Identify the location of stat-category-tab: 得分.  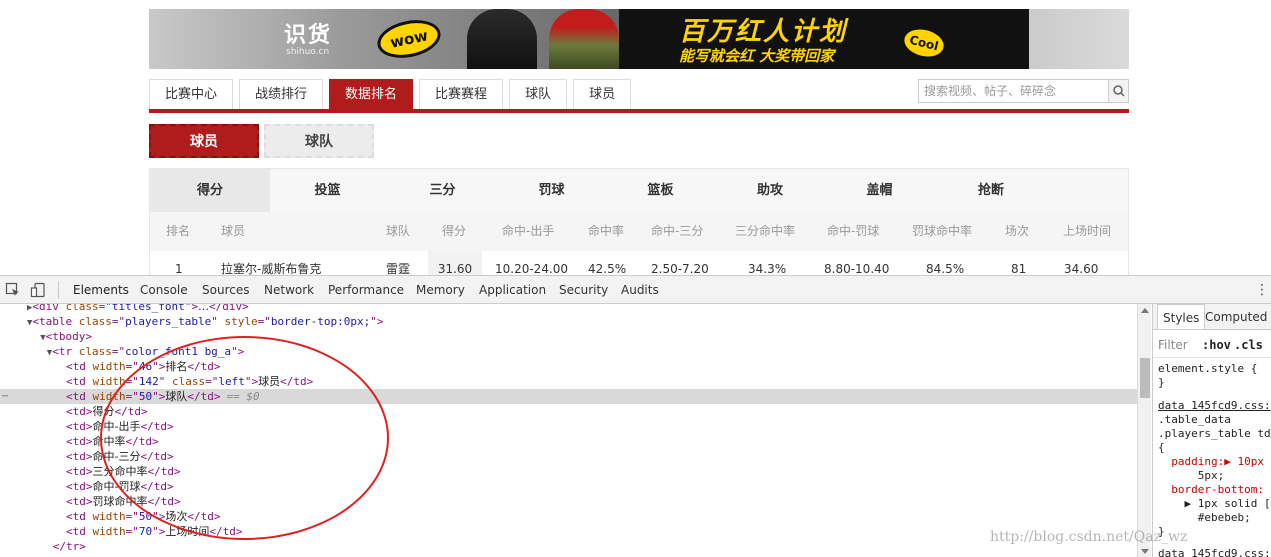
(210, 190).